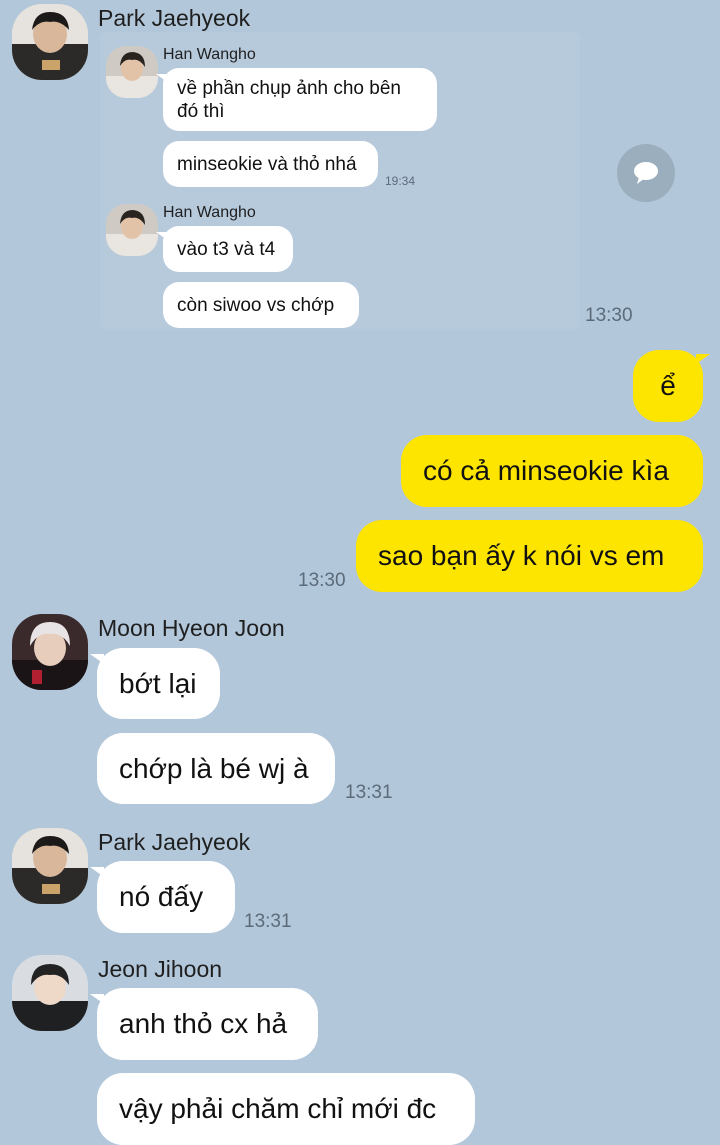 Image resolution: width=720 pixels, height=1145 pixels. I want to click on avatar-jeon-jihoon, so click(50, 993).